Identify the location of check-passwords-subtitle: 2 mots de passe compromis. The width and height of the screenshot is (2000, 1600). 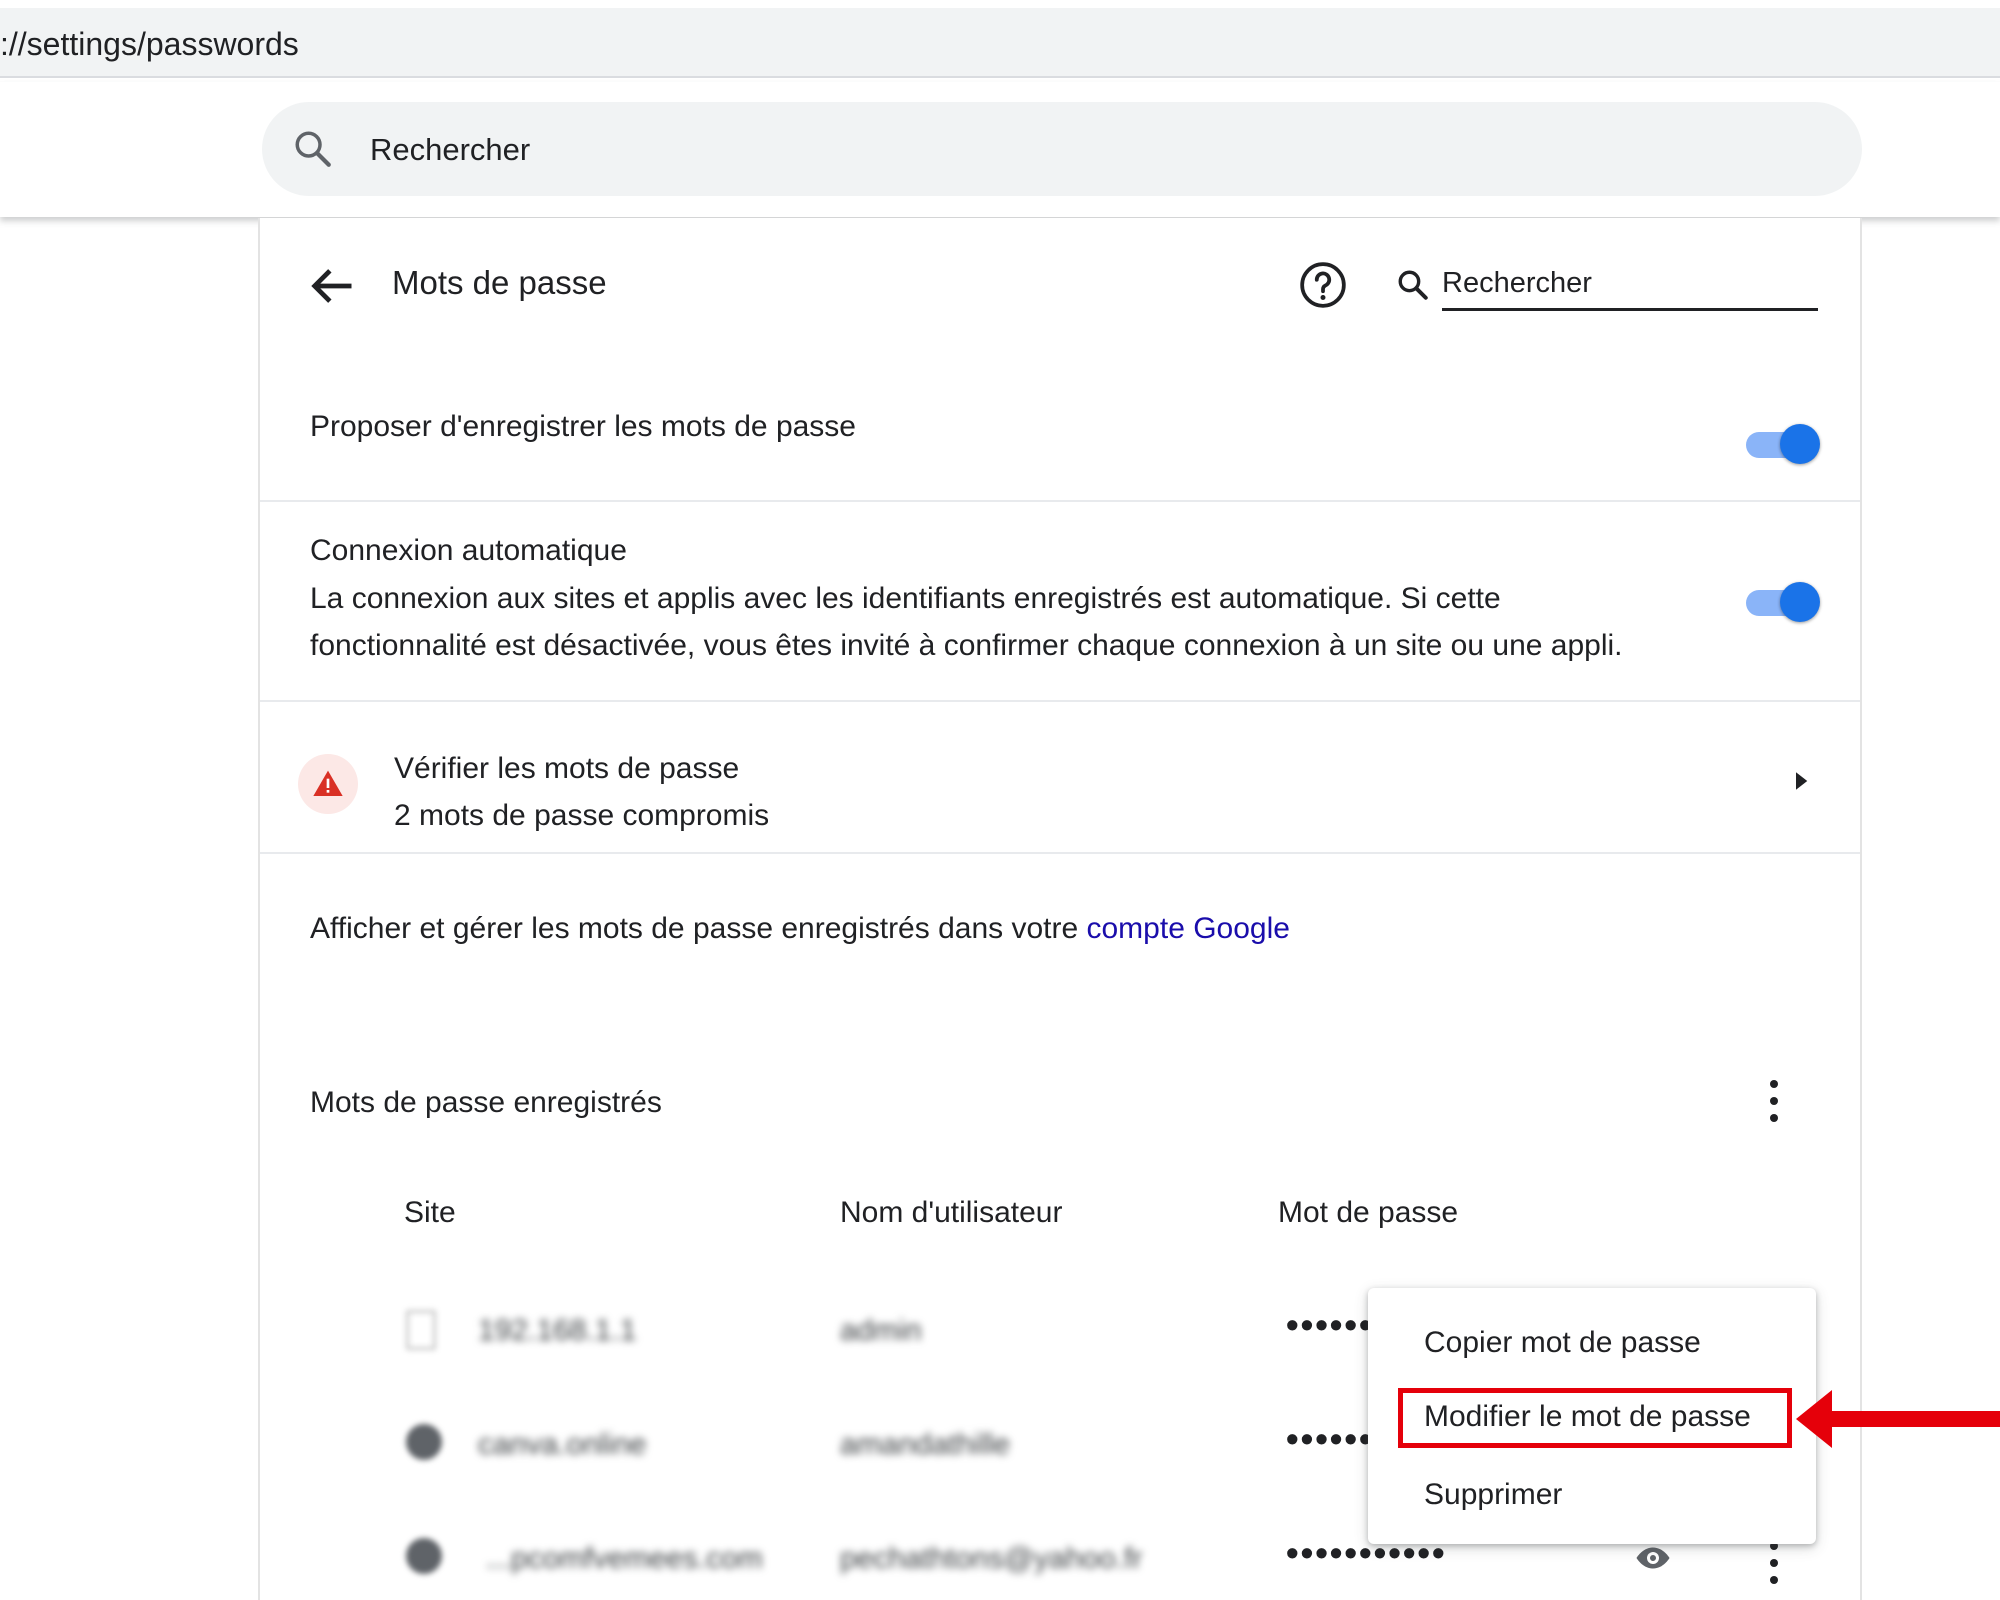
(582, 815).